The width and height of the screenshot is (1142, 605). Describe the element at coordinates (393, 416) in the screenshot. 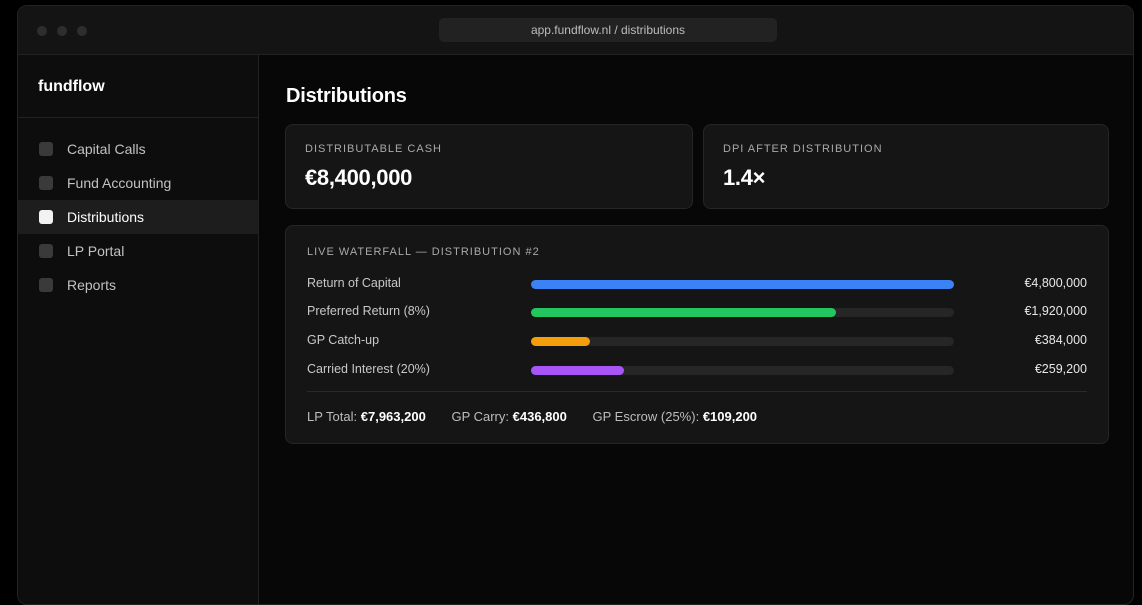

I see `lp-total-value: €7,963,200` at that location.